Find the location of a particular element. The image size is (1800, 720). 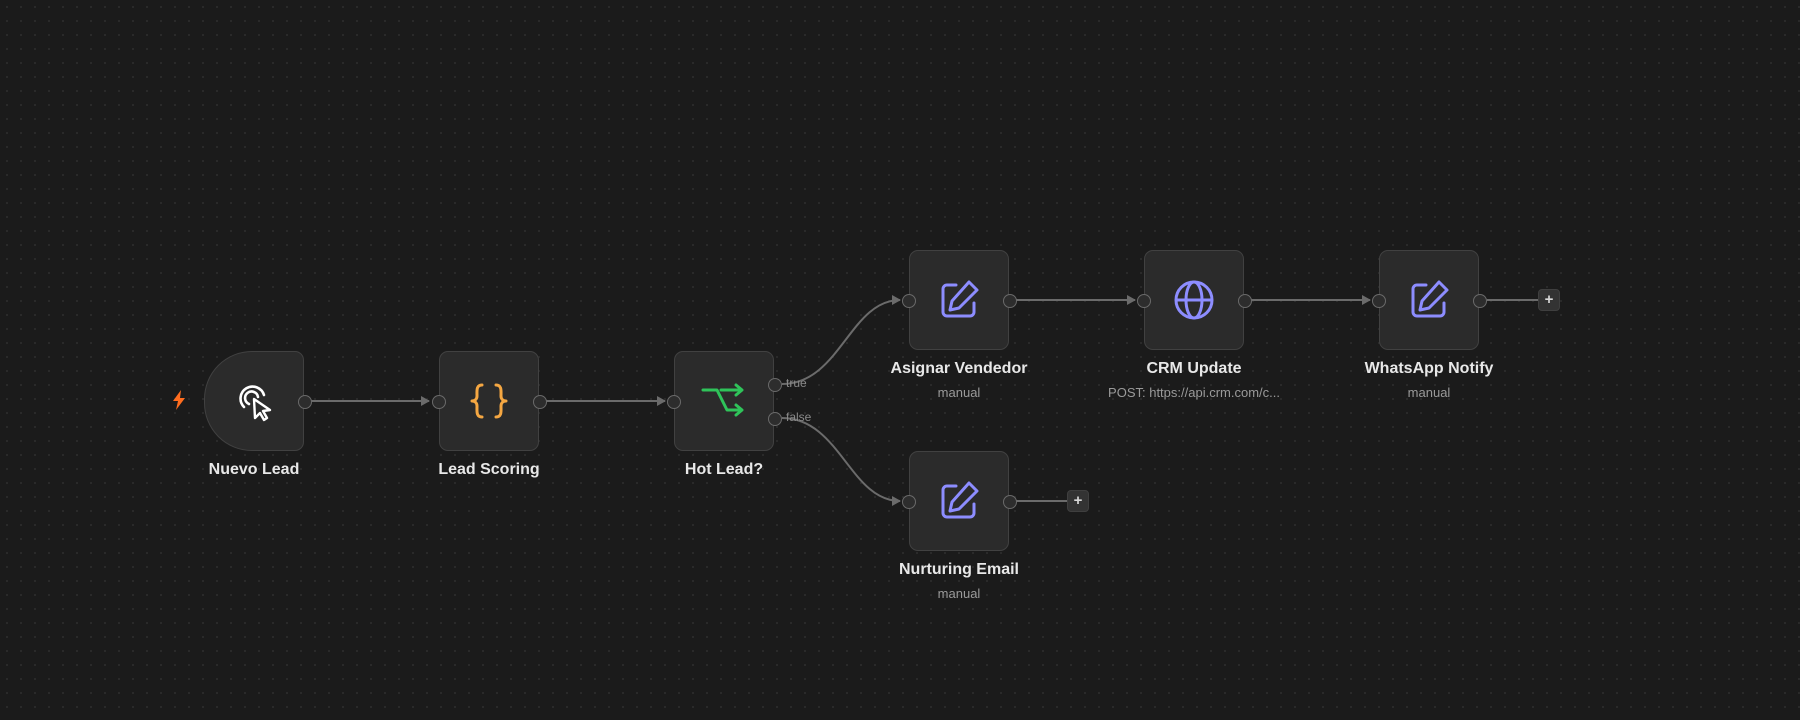

branch-label-true: true is located at coordinates (796, 383).